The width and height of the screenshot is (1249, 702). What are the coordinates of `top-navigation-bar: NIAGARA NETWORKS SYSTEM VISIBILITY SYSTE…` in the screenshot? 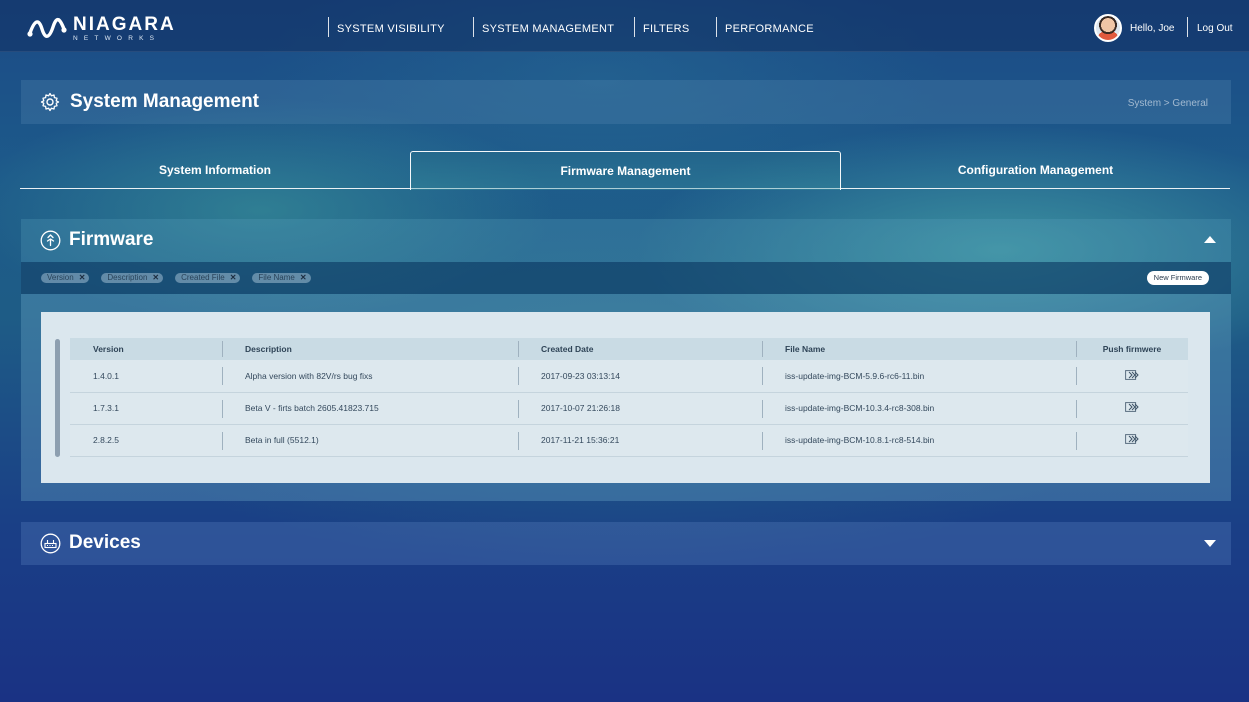 It's located at (624, 26).